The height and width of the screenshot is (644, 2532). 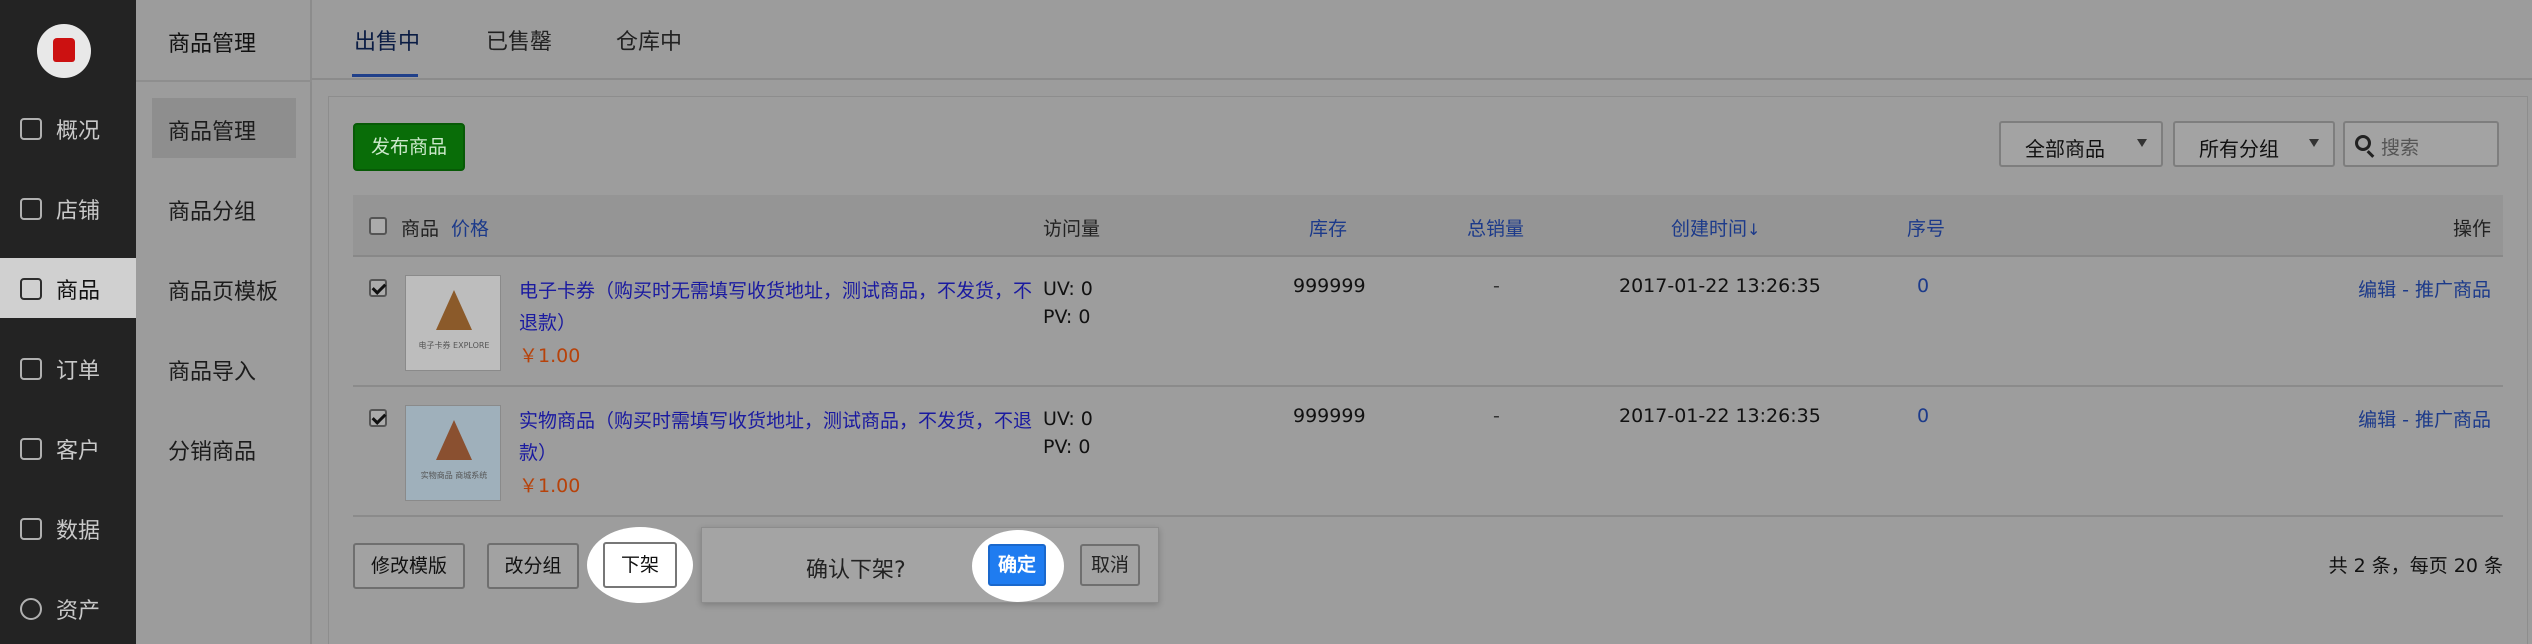 What do you see at coordinates (930, 565) in the screenshot?
I see `confirm-delist-popover: 确认下架? 确定 取消` at bounding box center [930, 565].